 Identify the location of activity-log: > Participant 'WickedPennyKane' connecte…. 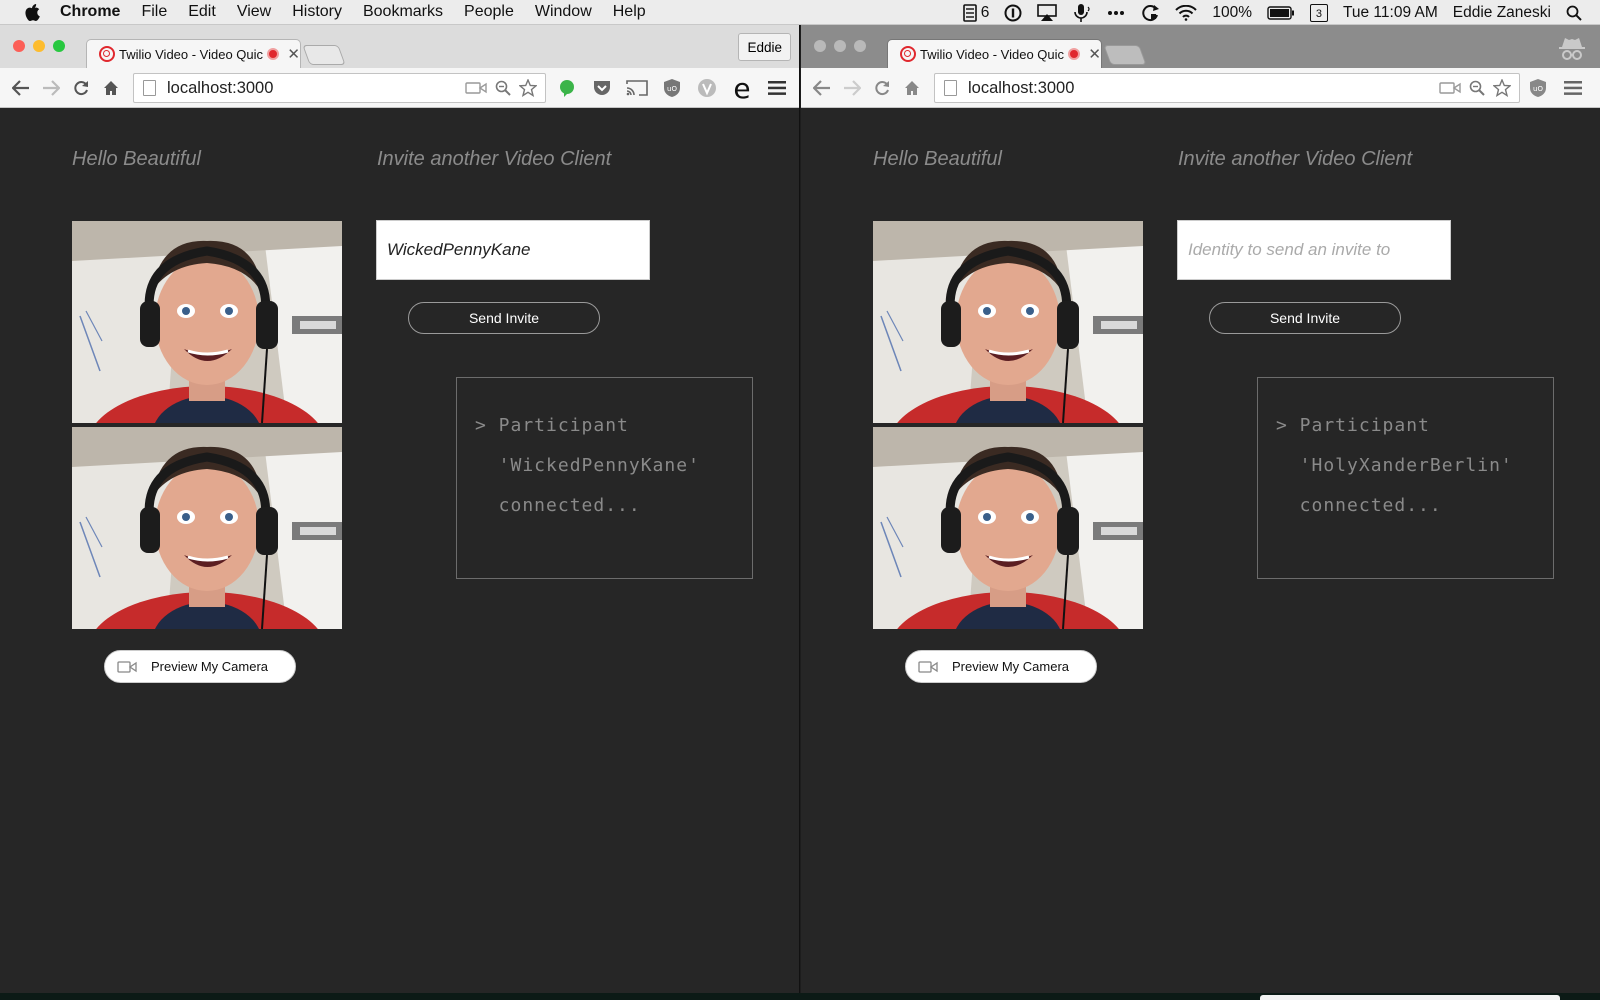
(604, 478).